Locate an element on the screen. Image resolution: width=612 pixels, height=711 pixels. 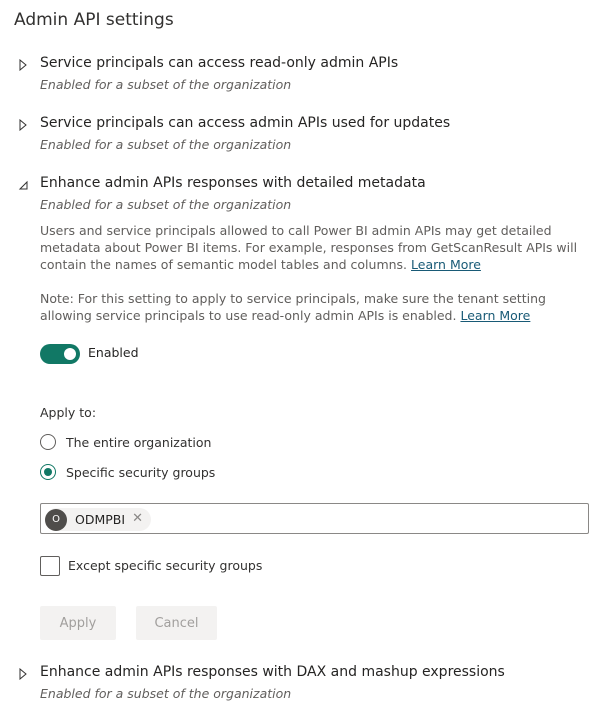
toggle-label: Enabled is located at coordinates (113, 352).